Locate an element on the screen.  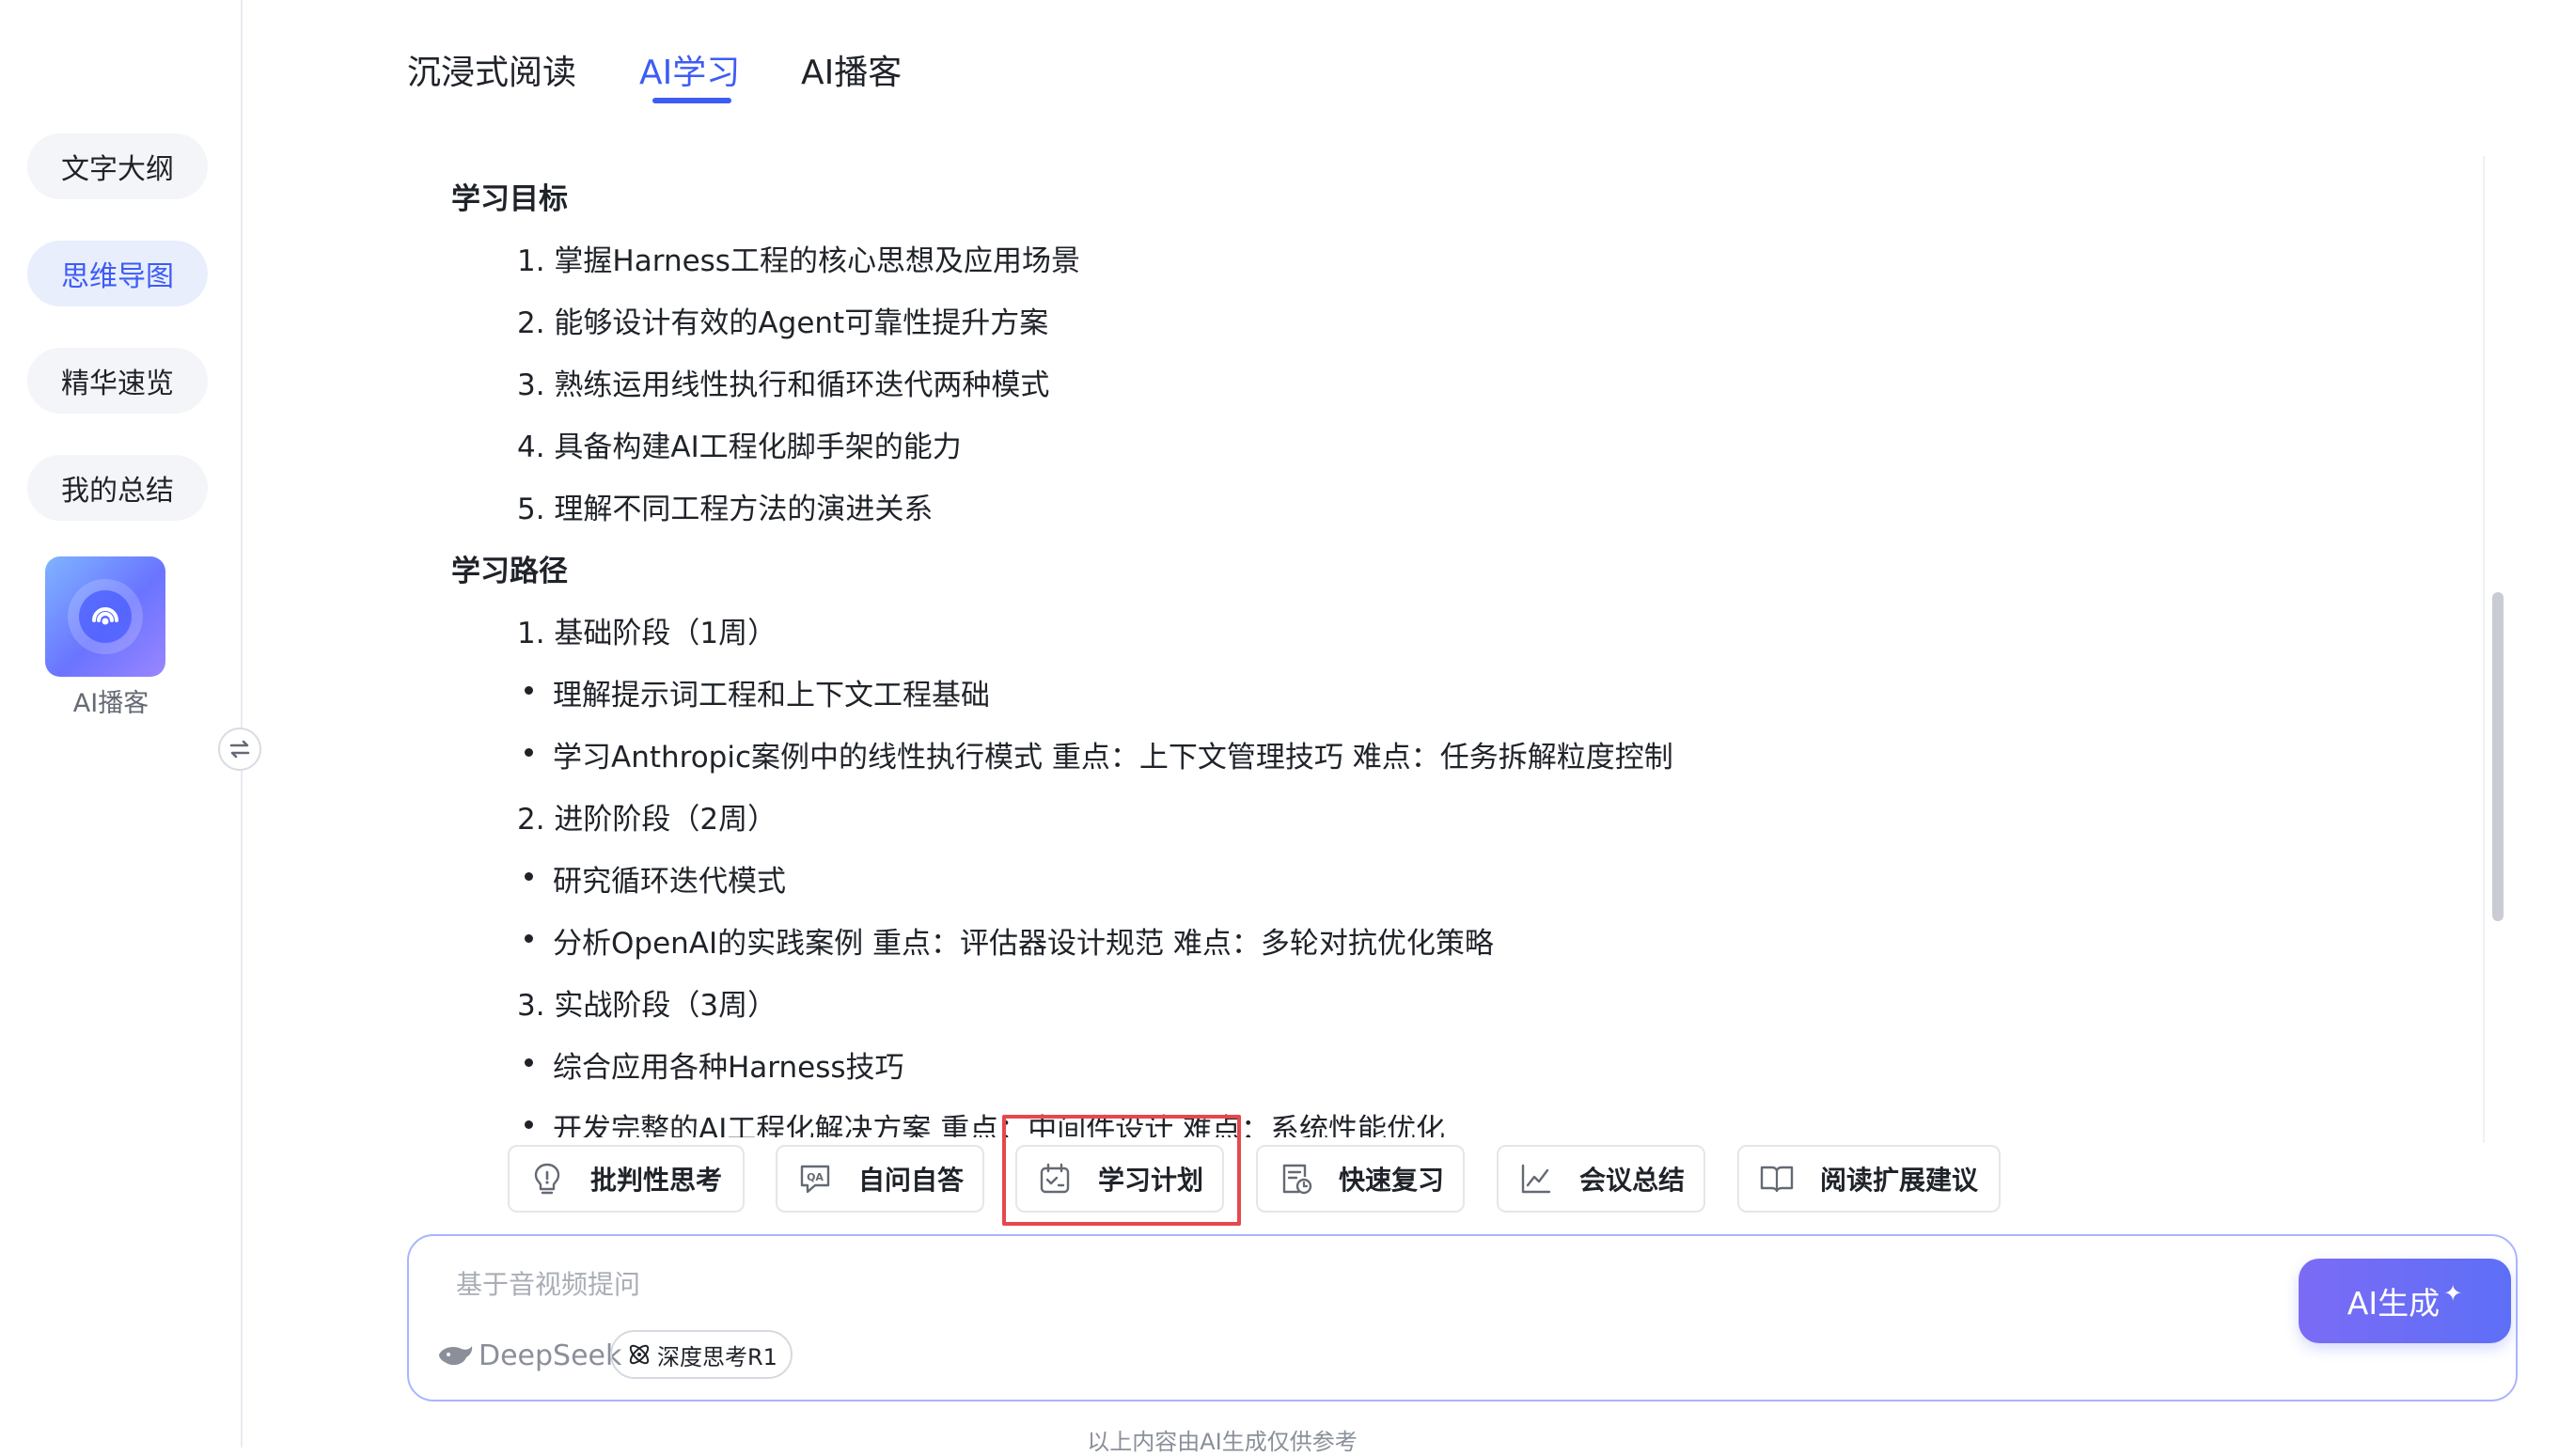
generate-label: AI生成 is located at coordinates (2394, 1304).